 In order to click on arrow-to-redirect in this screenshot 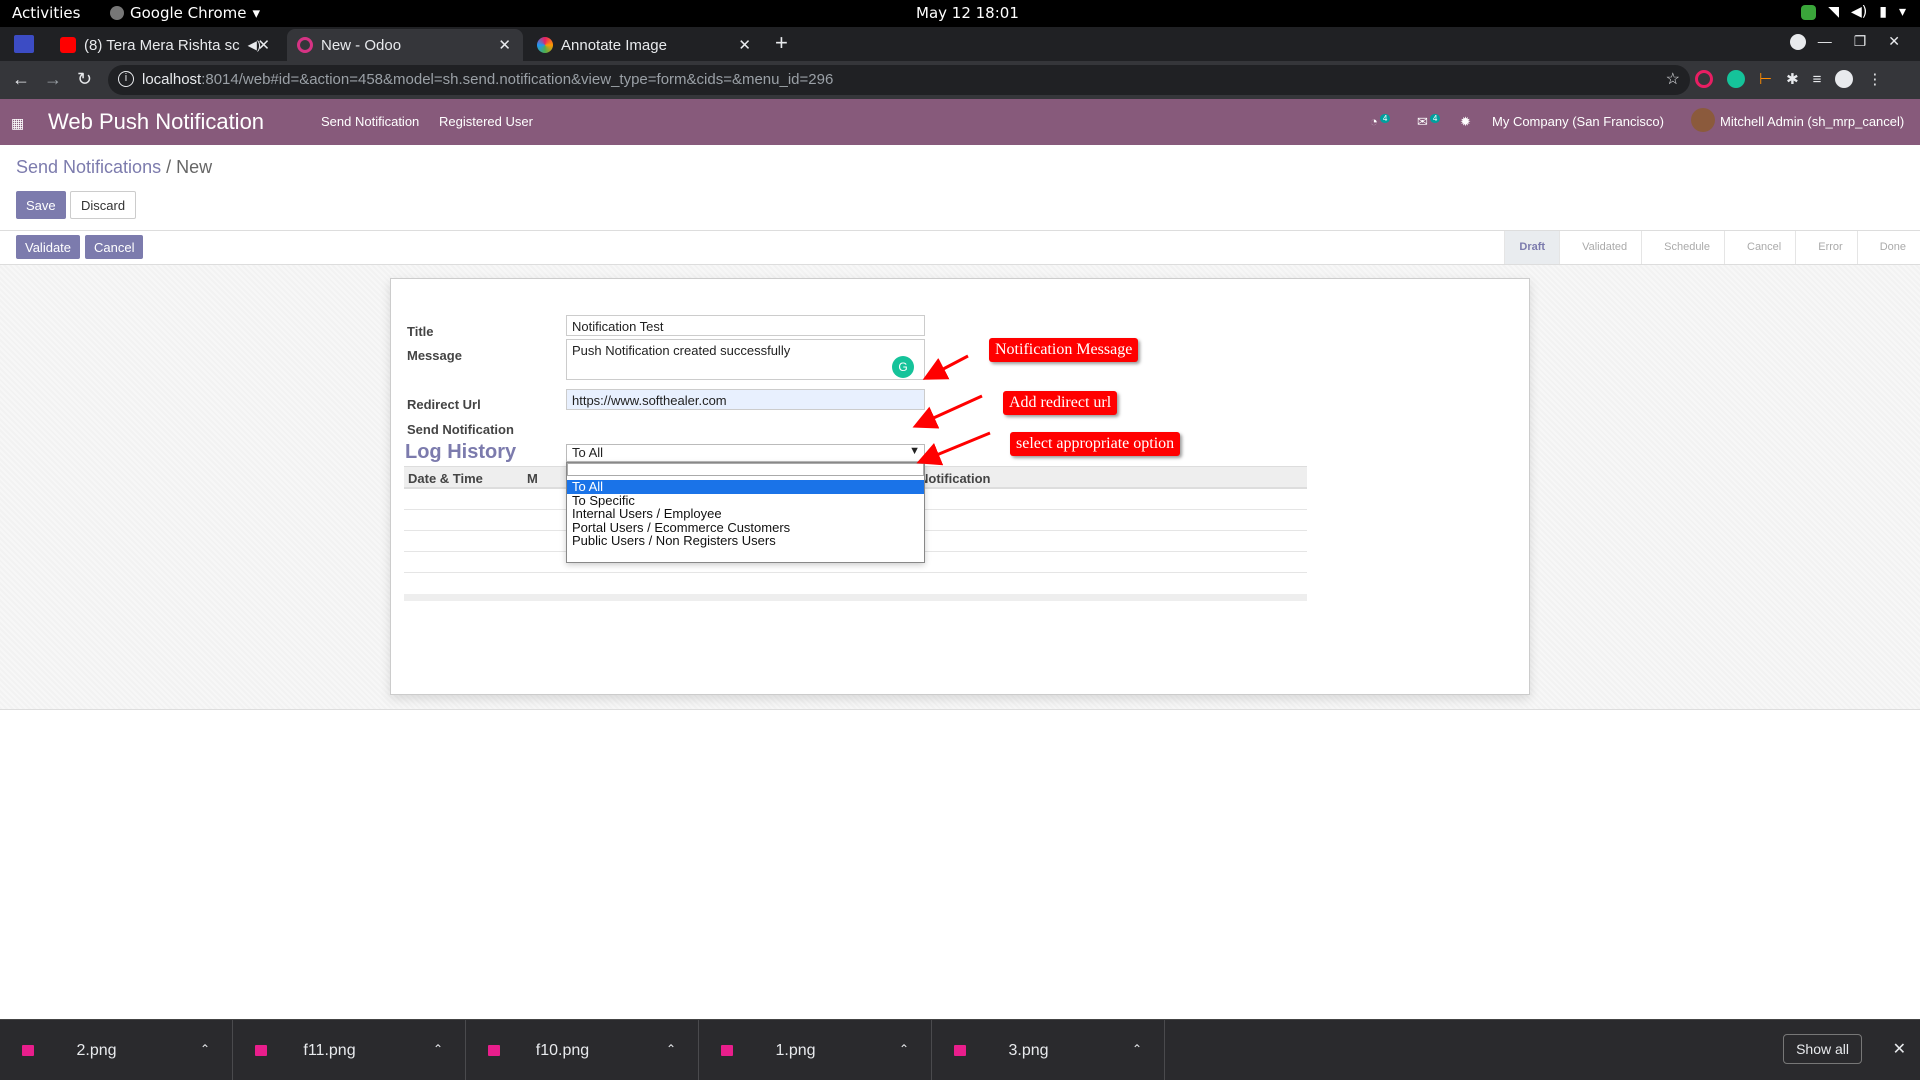, I will do `click(947, 411)`.